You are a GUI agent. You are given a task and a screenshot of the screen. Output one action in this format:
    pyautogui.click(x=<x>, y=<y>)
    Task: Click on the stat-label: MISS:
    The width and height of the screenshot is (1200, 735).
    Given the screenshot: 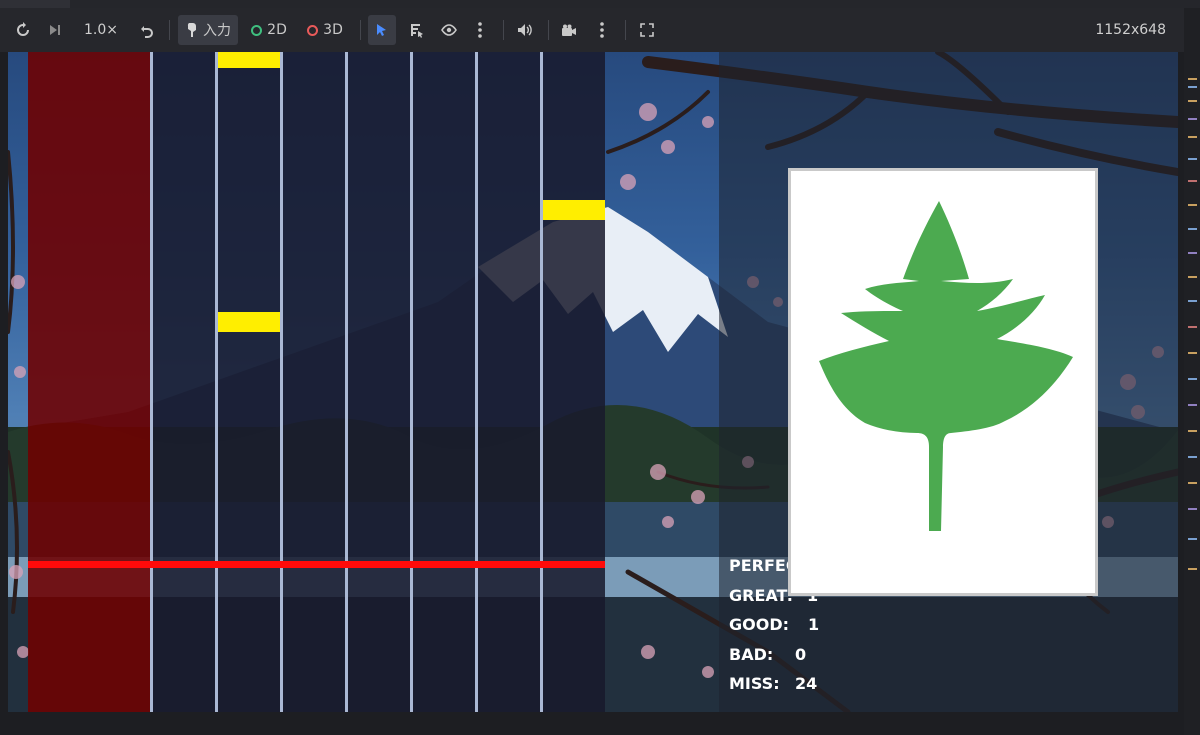 What is the action you would take?
    pyautogui.click(x=754, y=683)
    